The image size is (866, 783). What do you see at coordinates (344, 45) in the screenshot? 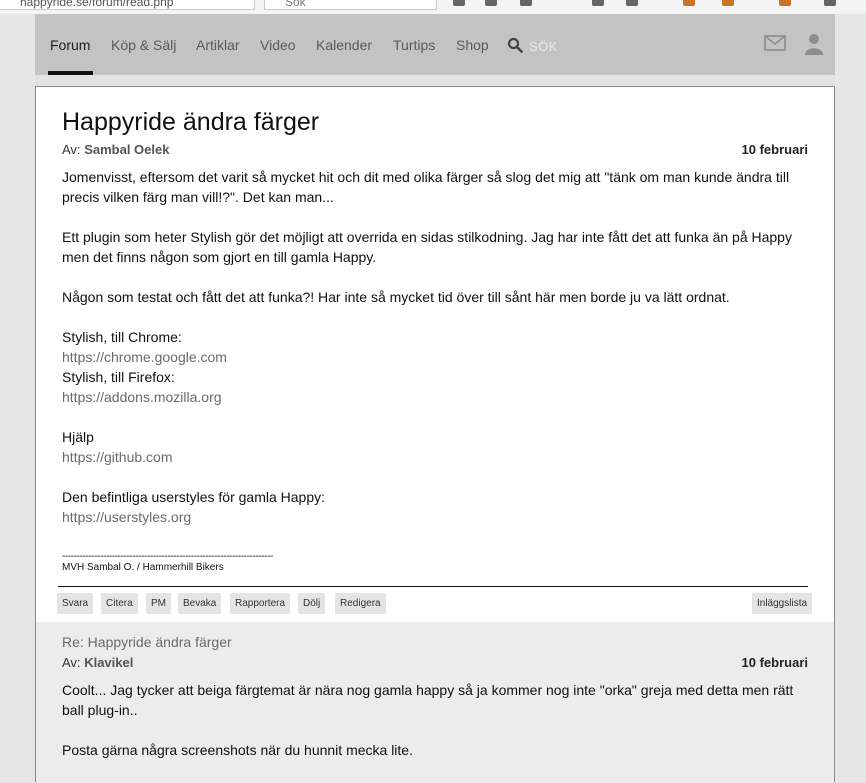
I see `nav-kalender: Kalender` at bounding box center [344, 45].